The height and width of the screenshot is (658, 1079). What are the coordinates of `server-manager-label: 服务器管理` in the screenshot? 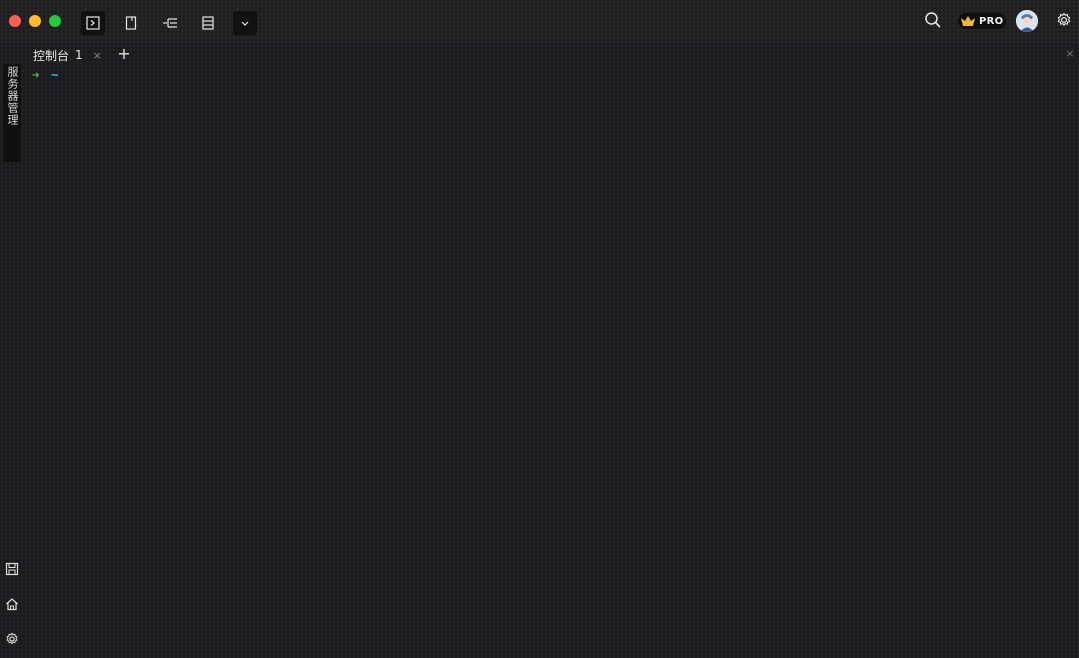 It's located at (12, 96).